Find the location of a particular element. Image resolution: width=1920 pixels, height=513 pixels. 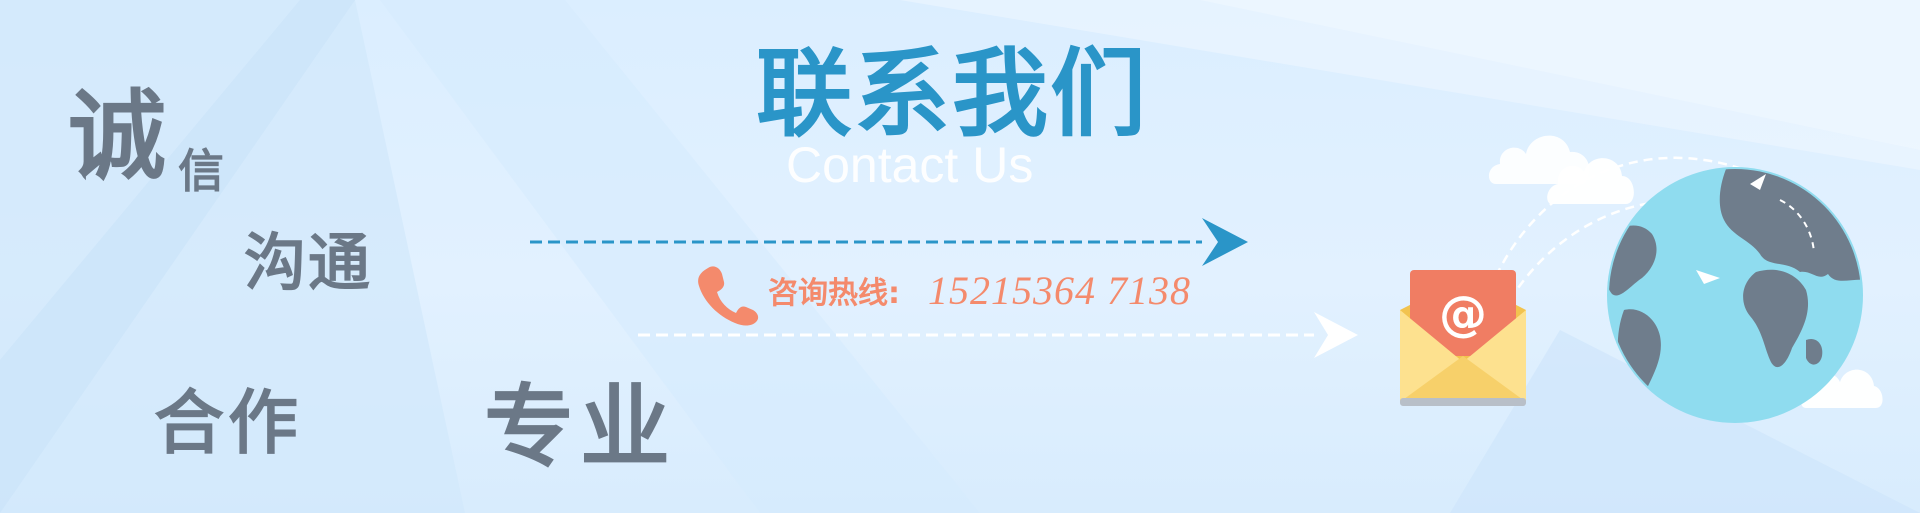

hotline-number: 15215364 7138 is located at coordinates (1059, 291).